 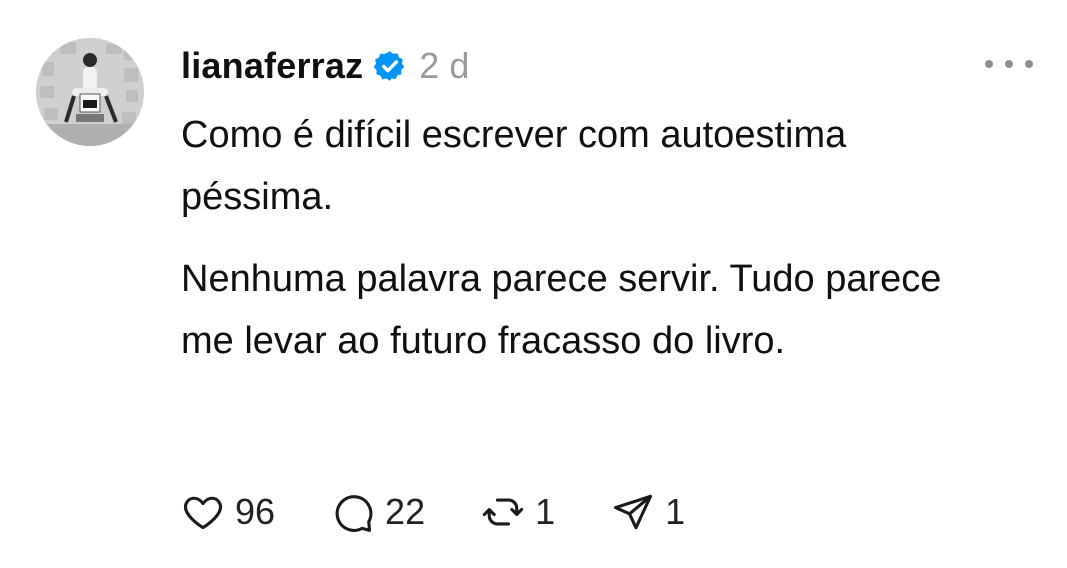 I want to click on like-button: 96, so click(x=228, y=512).